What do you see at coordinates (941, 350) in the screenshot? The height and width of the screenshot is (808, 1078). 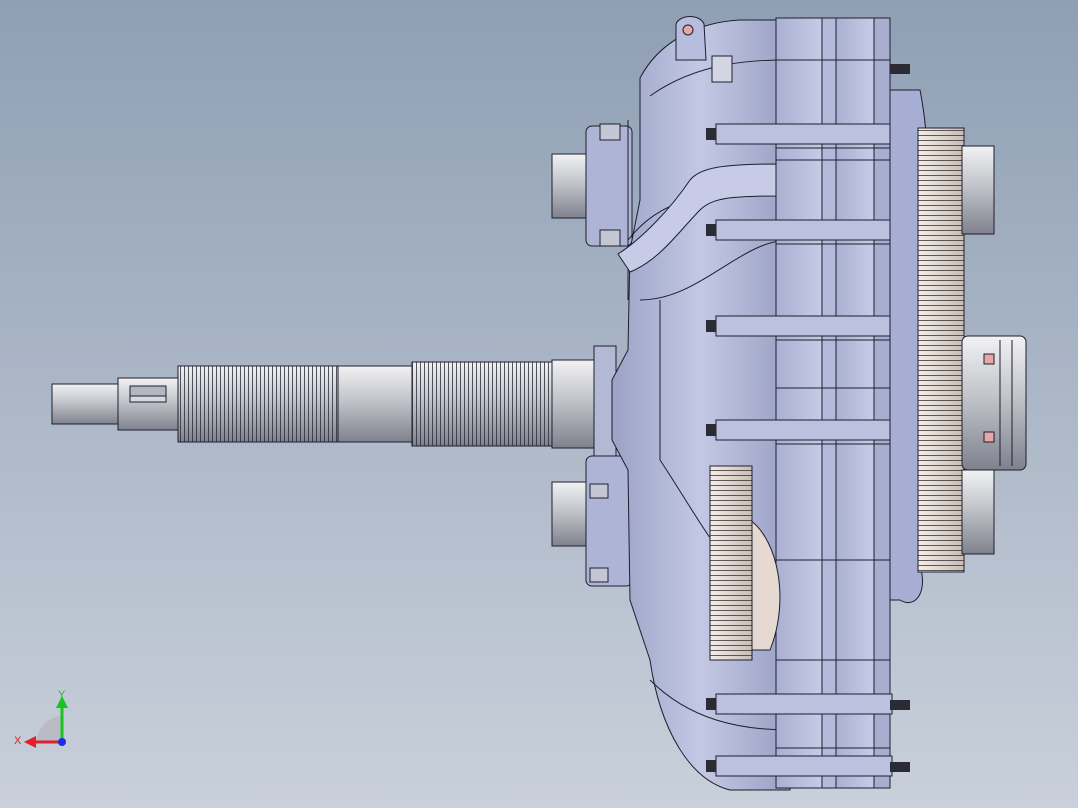 I see `output-ring-gear` at bounding box center [941, 350].